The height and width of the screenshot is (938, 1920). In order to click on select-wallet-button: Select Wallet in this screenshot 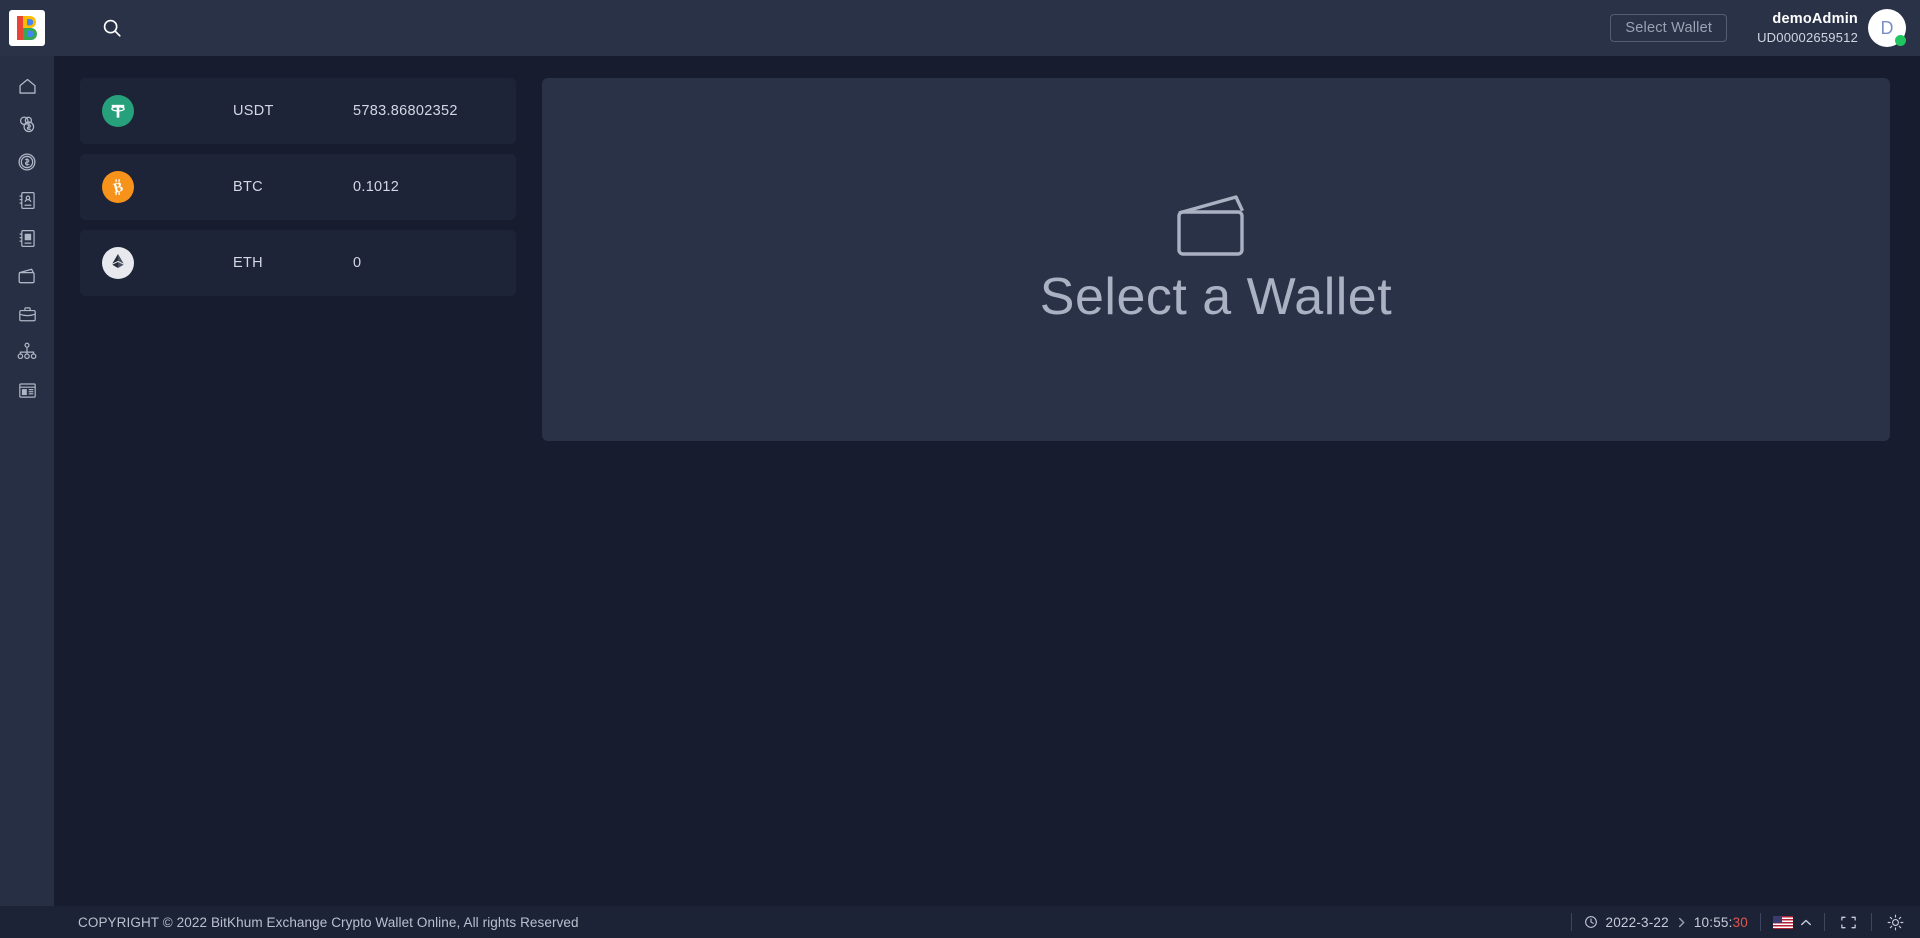, I will do `click(1669, 28)`.